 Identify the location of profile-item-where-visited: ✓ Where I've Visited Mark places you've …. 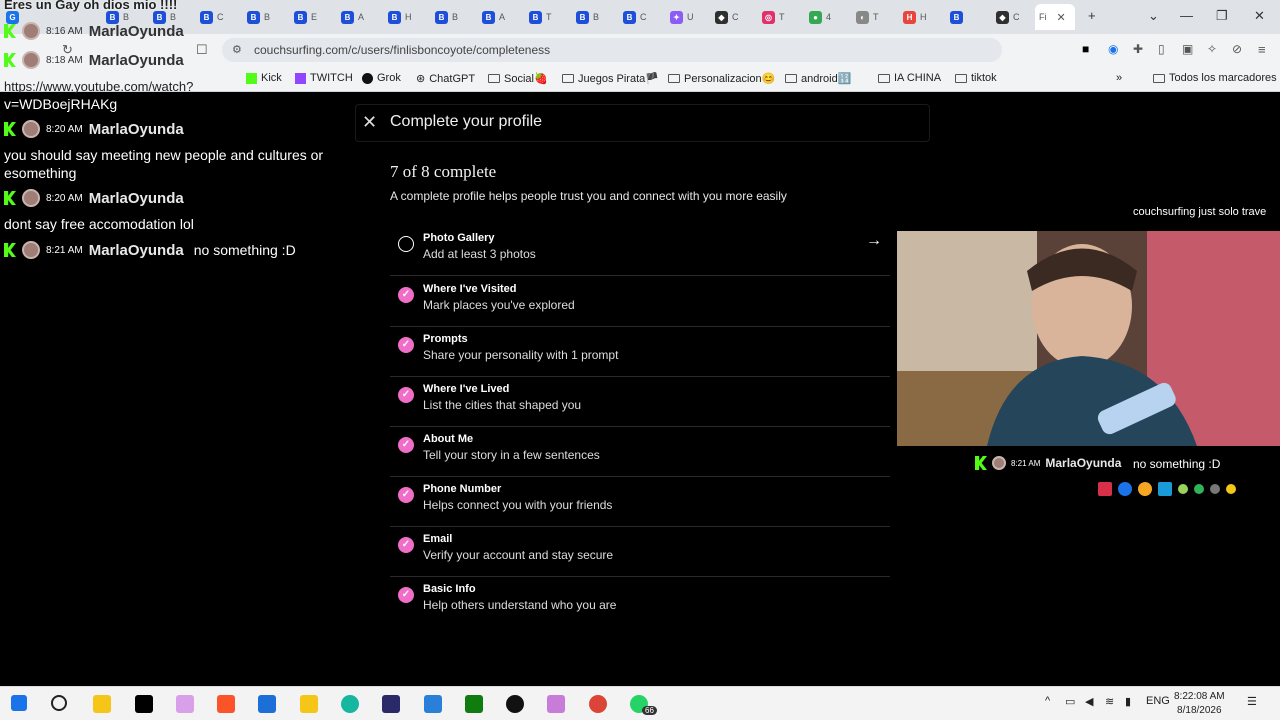
(640, 302).